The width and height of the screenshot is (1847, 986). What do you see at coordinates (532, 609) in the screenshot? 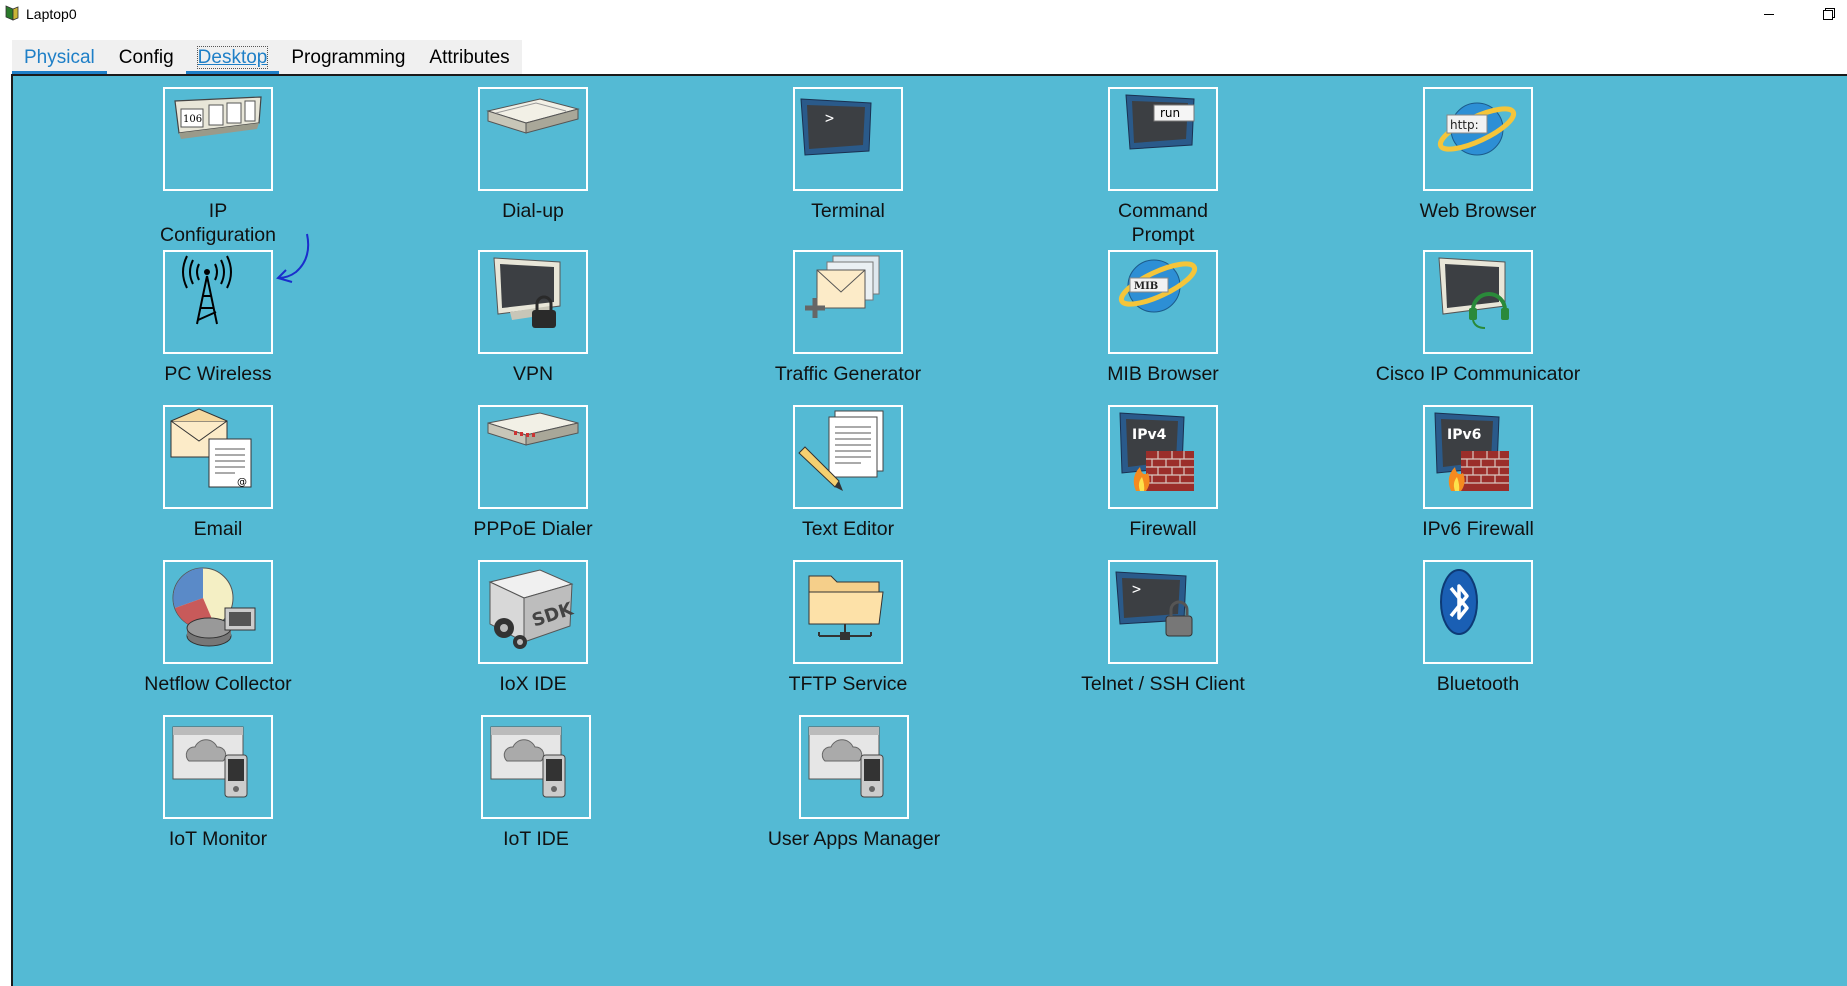
I see `iox-sdk-icon: SDK` at bounding box center [532, 609].